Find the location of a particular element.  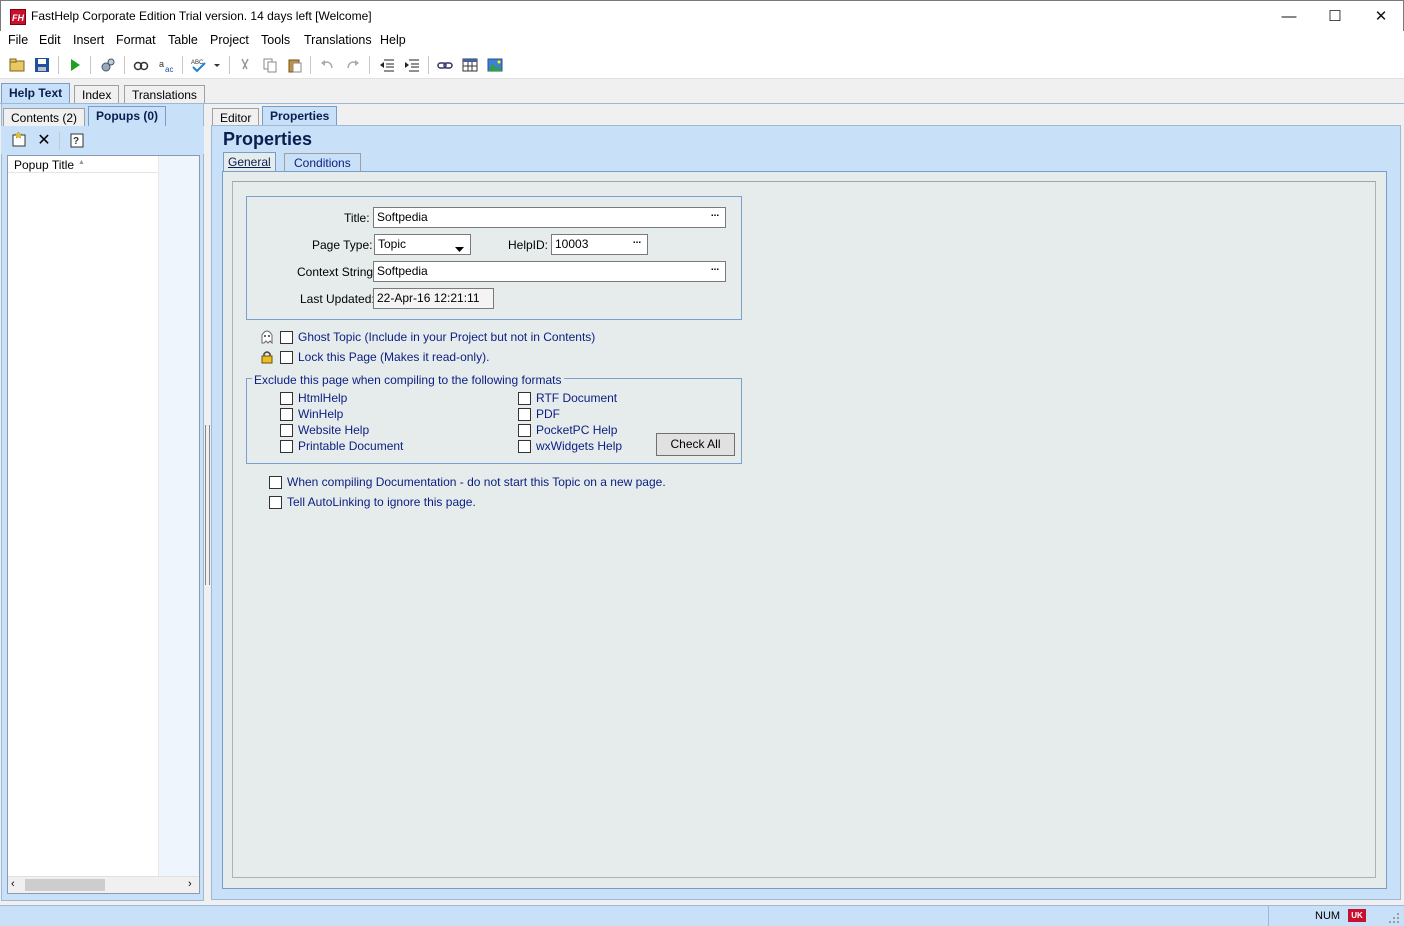

htmlhelp-label: HtmlHelp is located at coordinates (323, 398).